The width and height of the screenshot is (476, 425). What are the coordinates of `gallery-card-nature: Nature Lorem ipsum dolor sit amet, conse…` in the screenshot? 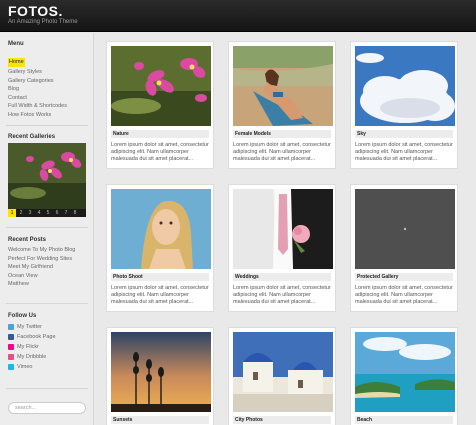 It's located at (160, 105).